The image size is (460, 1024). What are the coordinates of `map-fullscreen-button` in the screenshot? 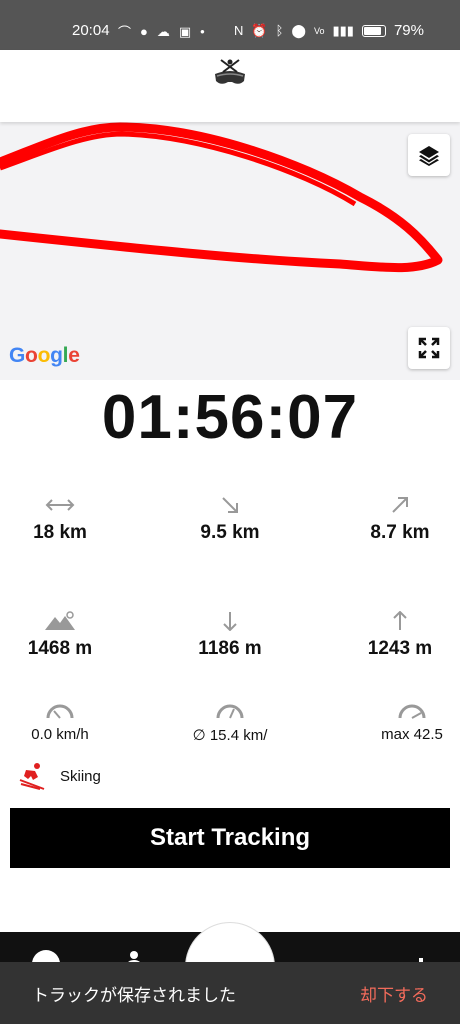 It's located at (429, 348).